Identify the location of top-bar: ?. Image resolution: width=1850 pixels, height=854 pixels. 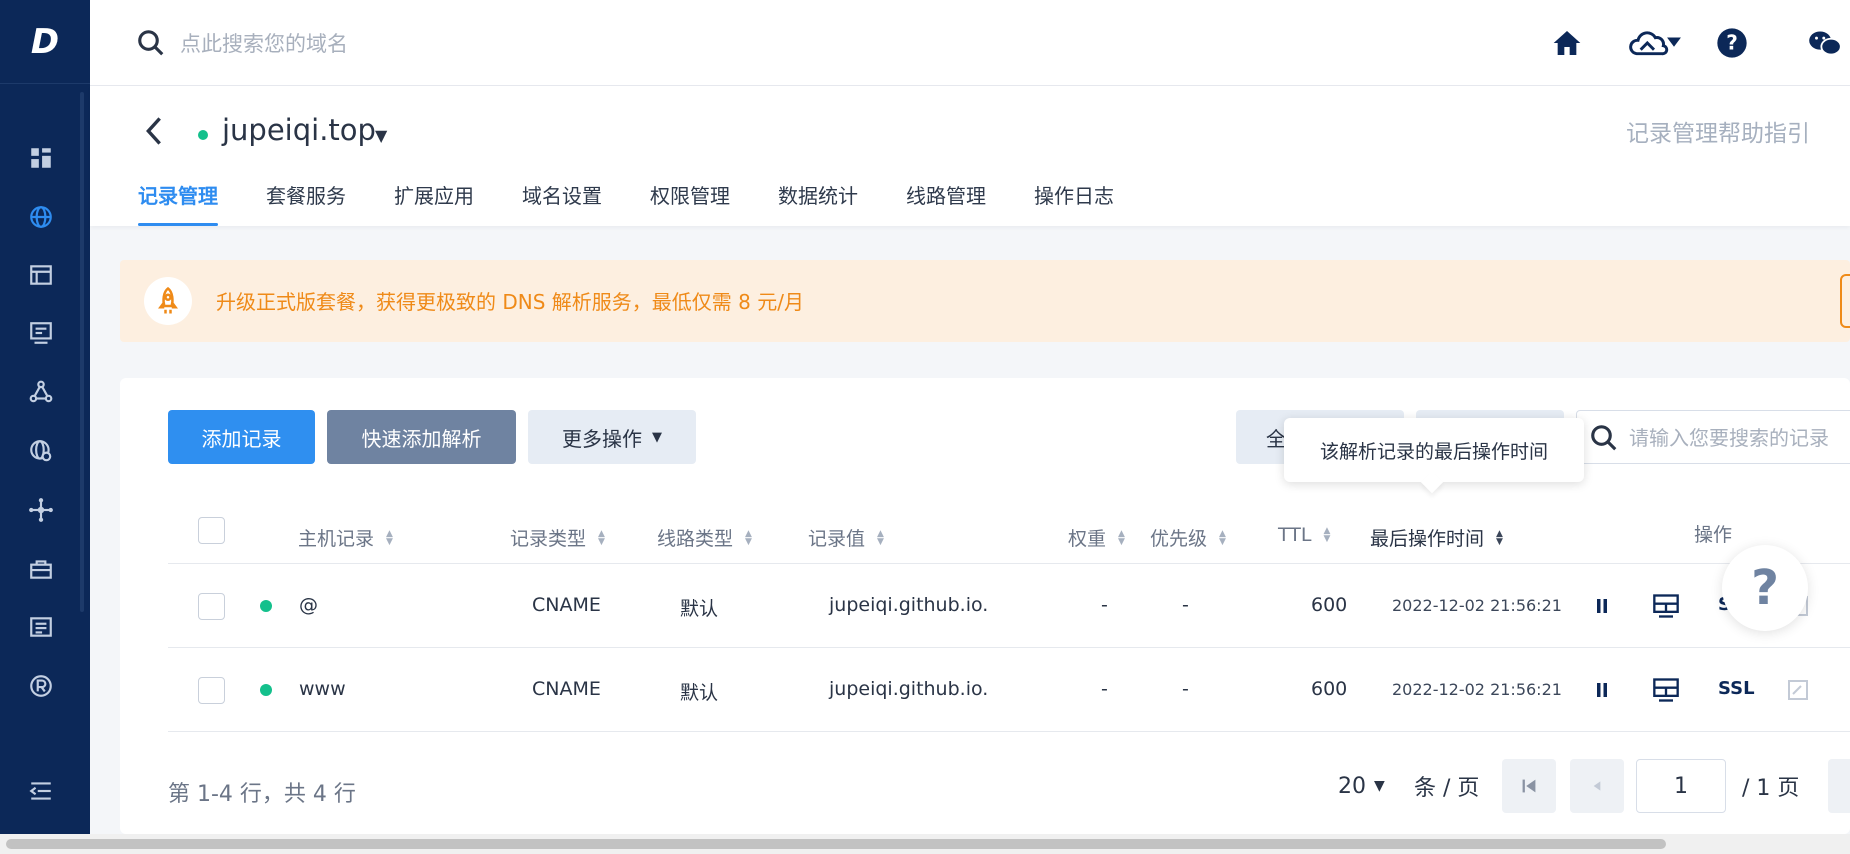
(970, 43).